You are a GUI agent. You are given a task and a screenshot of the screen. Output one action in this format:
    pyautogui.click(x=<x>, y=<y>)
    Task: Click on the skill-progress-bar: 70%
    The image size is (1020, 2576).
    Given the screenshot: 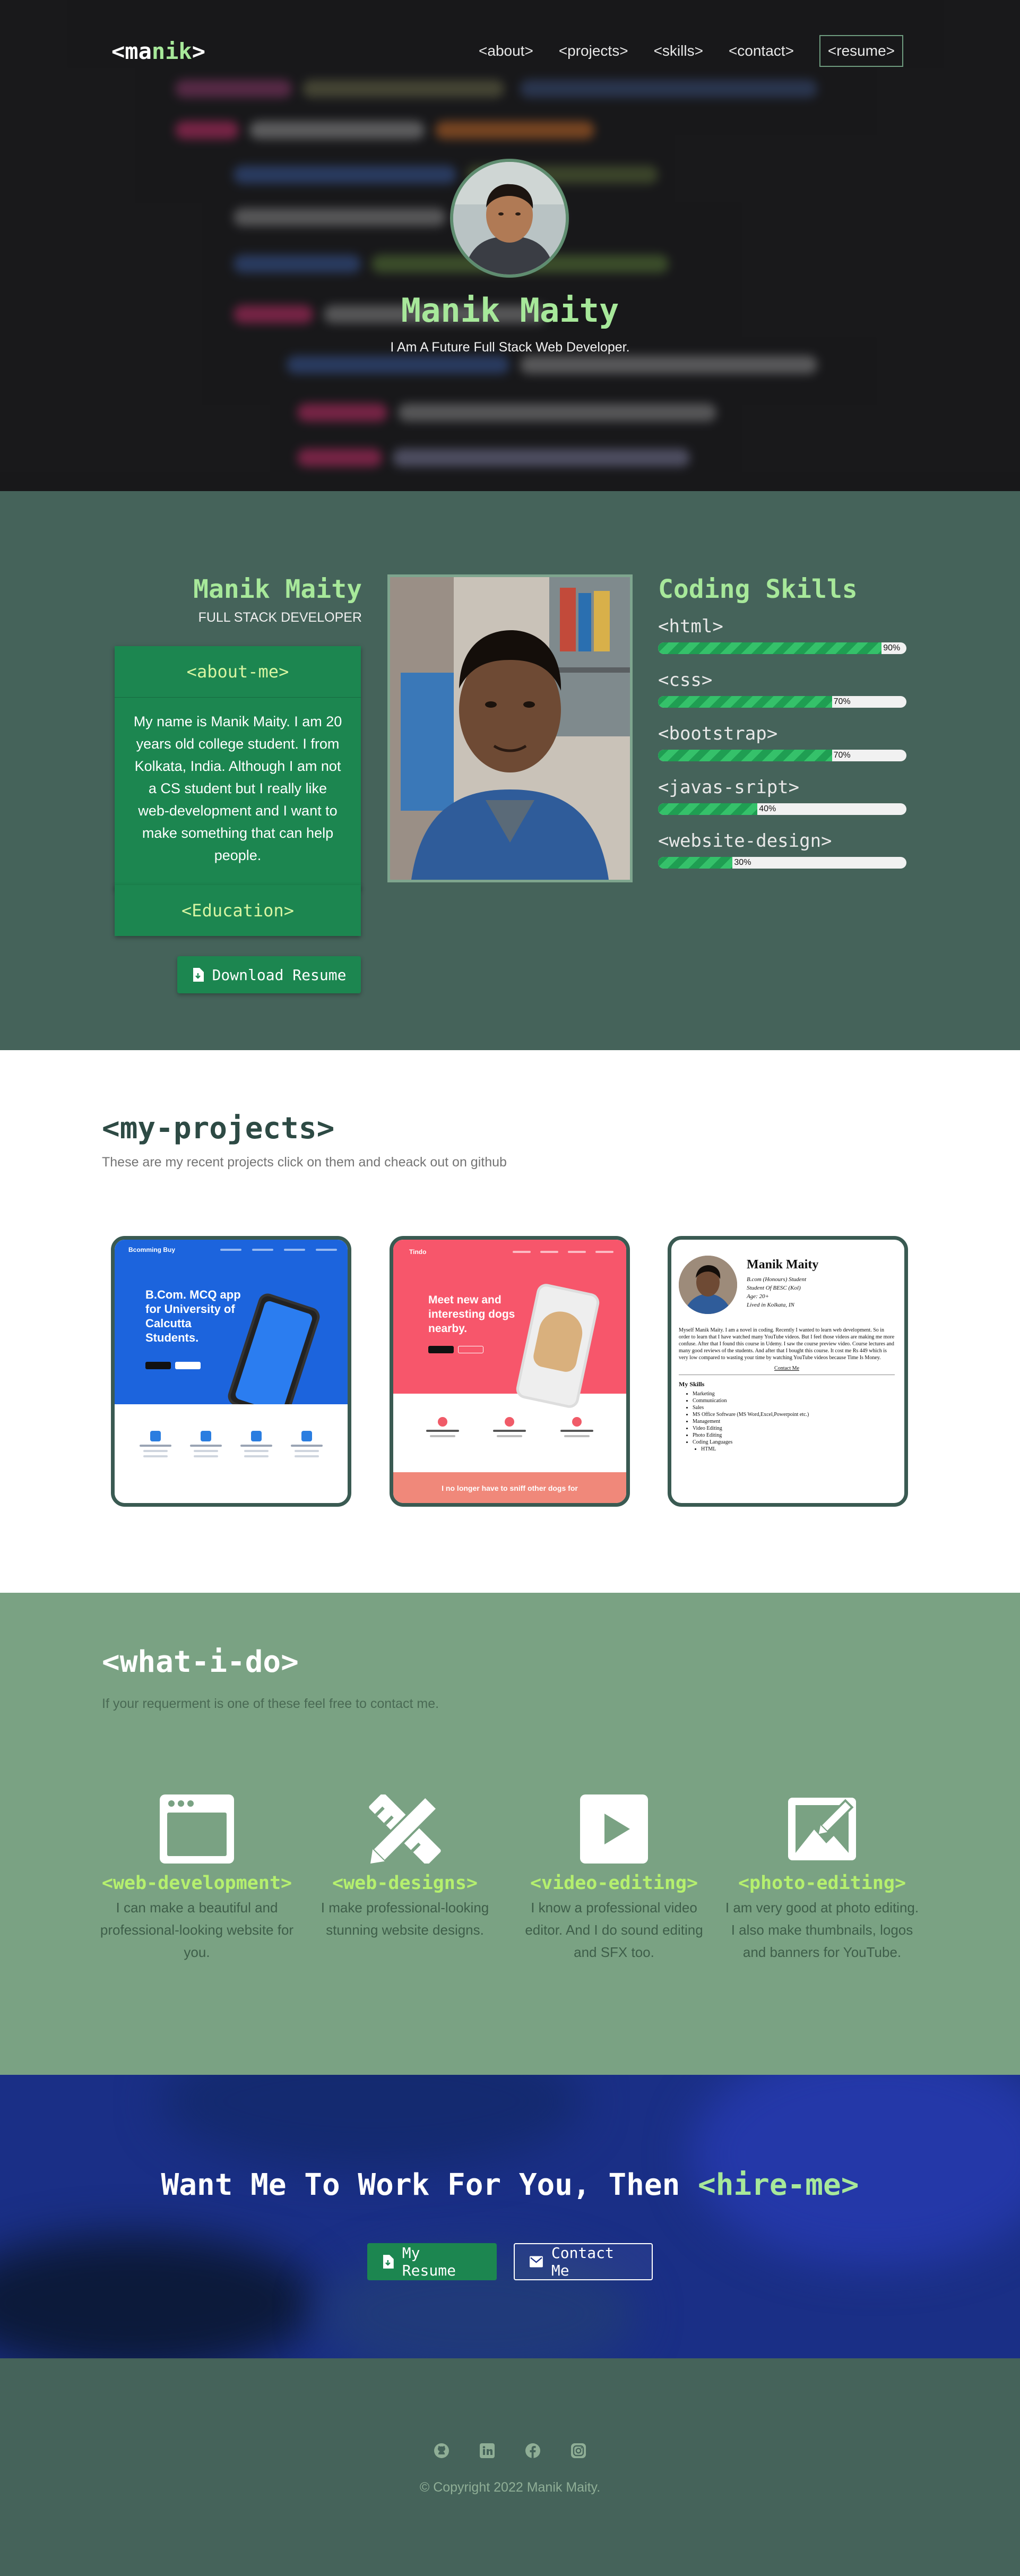 What is the action you would take?
    pyautogui.click(x=782, y=756)
    